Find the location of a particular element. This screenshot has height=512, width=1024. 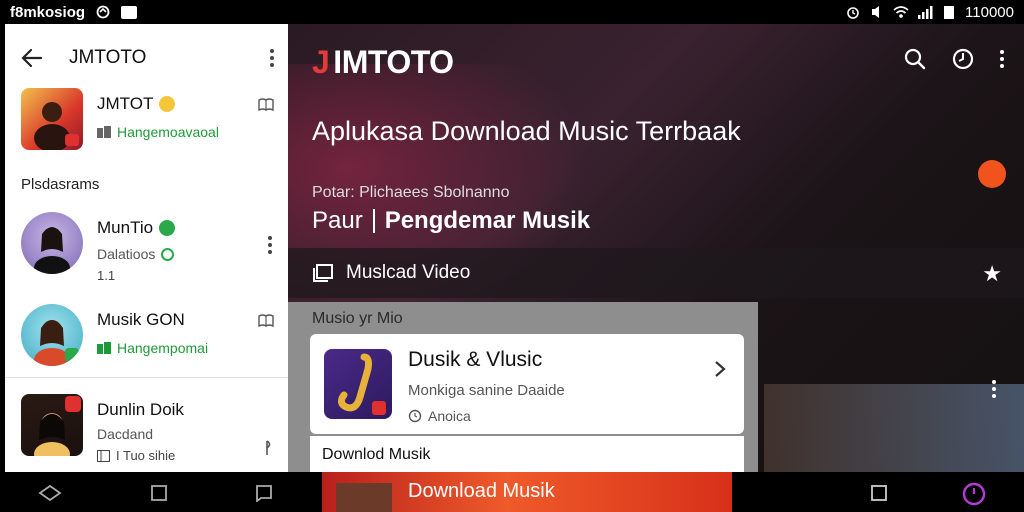

left-panel-header: JMTOTO is located at coordinates (146, 58).